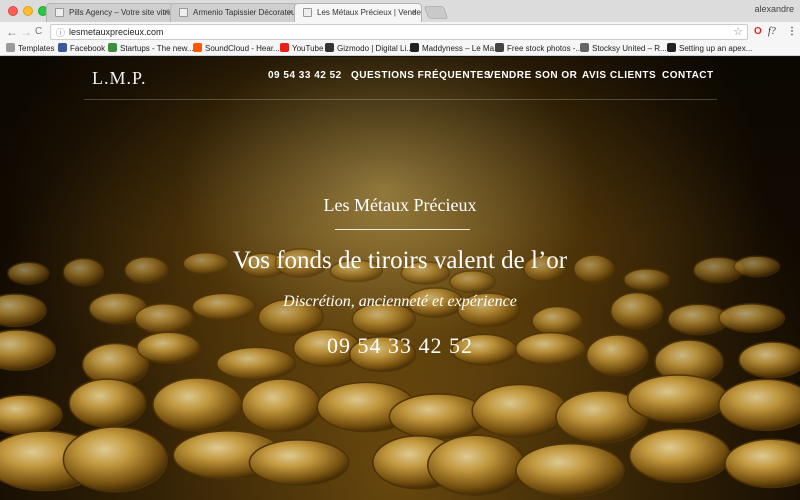  I want to click on hero-brand-name: Les Métaux Précieux, so click(400, 205).